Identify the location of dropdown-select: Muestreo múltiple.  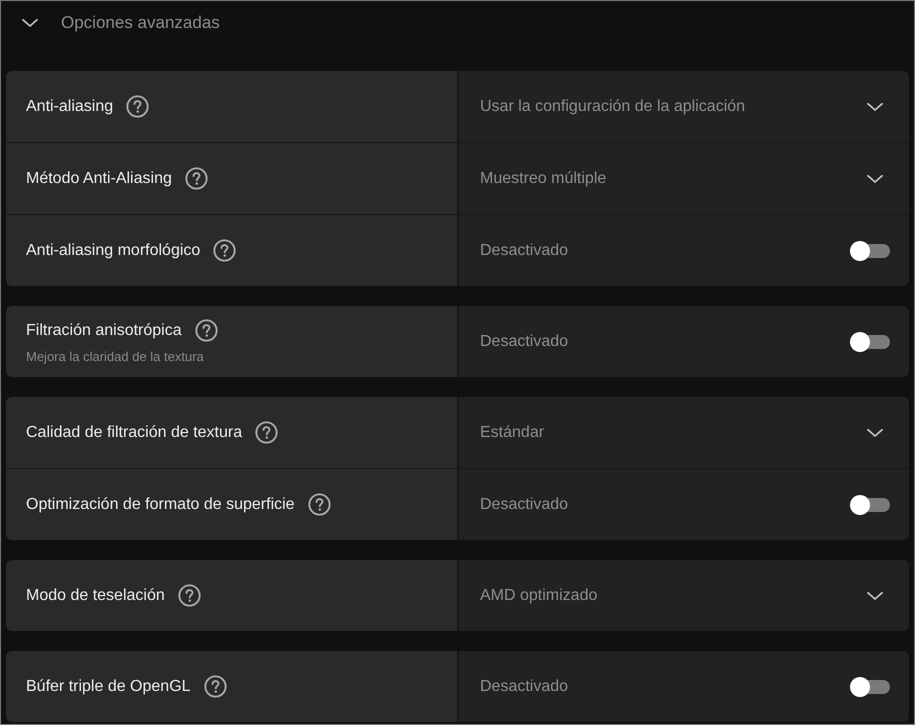
(684, 178).